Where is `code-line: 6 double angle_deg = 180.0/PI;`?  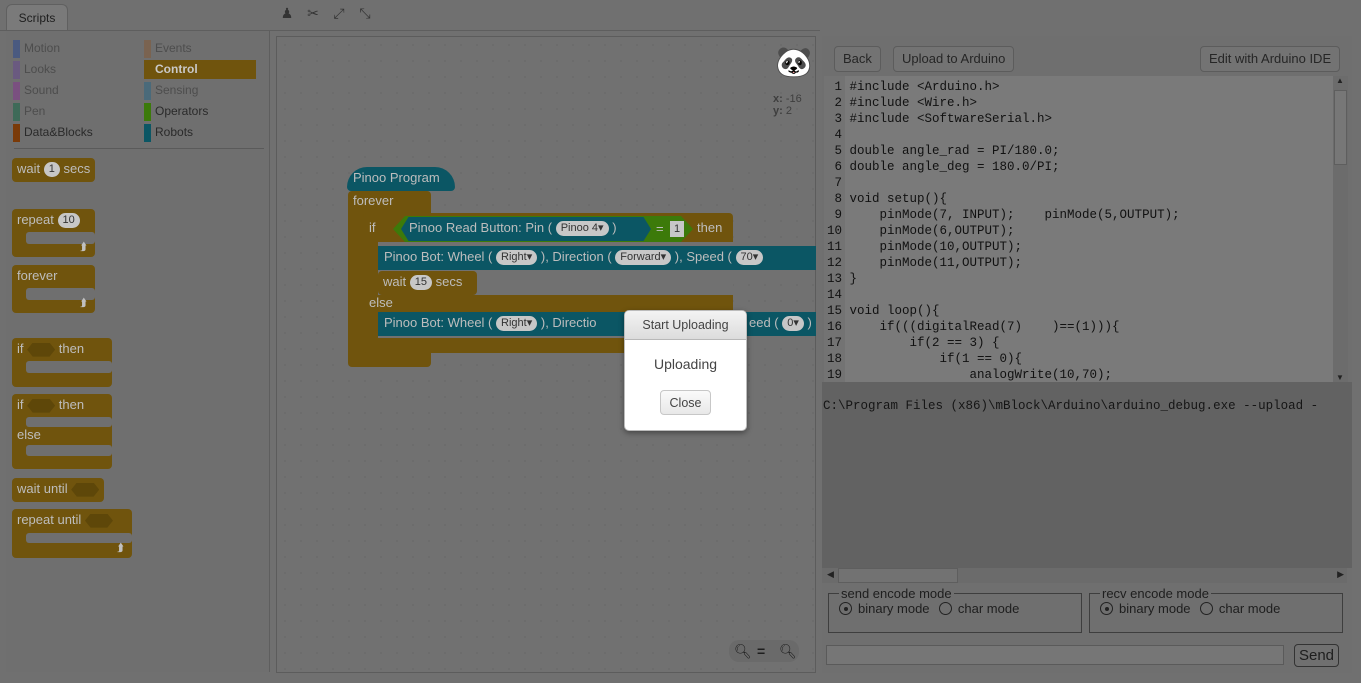 code-line: 6 double angle_deg = 180.0/PI; is located at coordinates (947, 167).